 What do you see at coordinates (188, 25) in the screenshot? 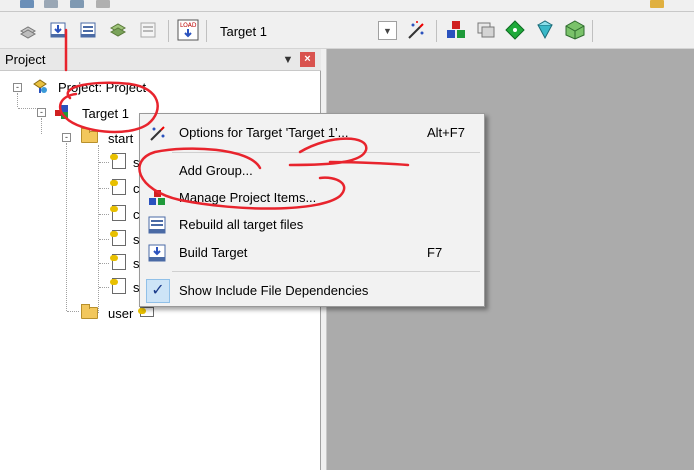
I see `svg-text: LOAD` at bounding box center [188, 25].